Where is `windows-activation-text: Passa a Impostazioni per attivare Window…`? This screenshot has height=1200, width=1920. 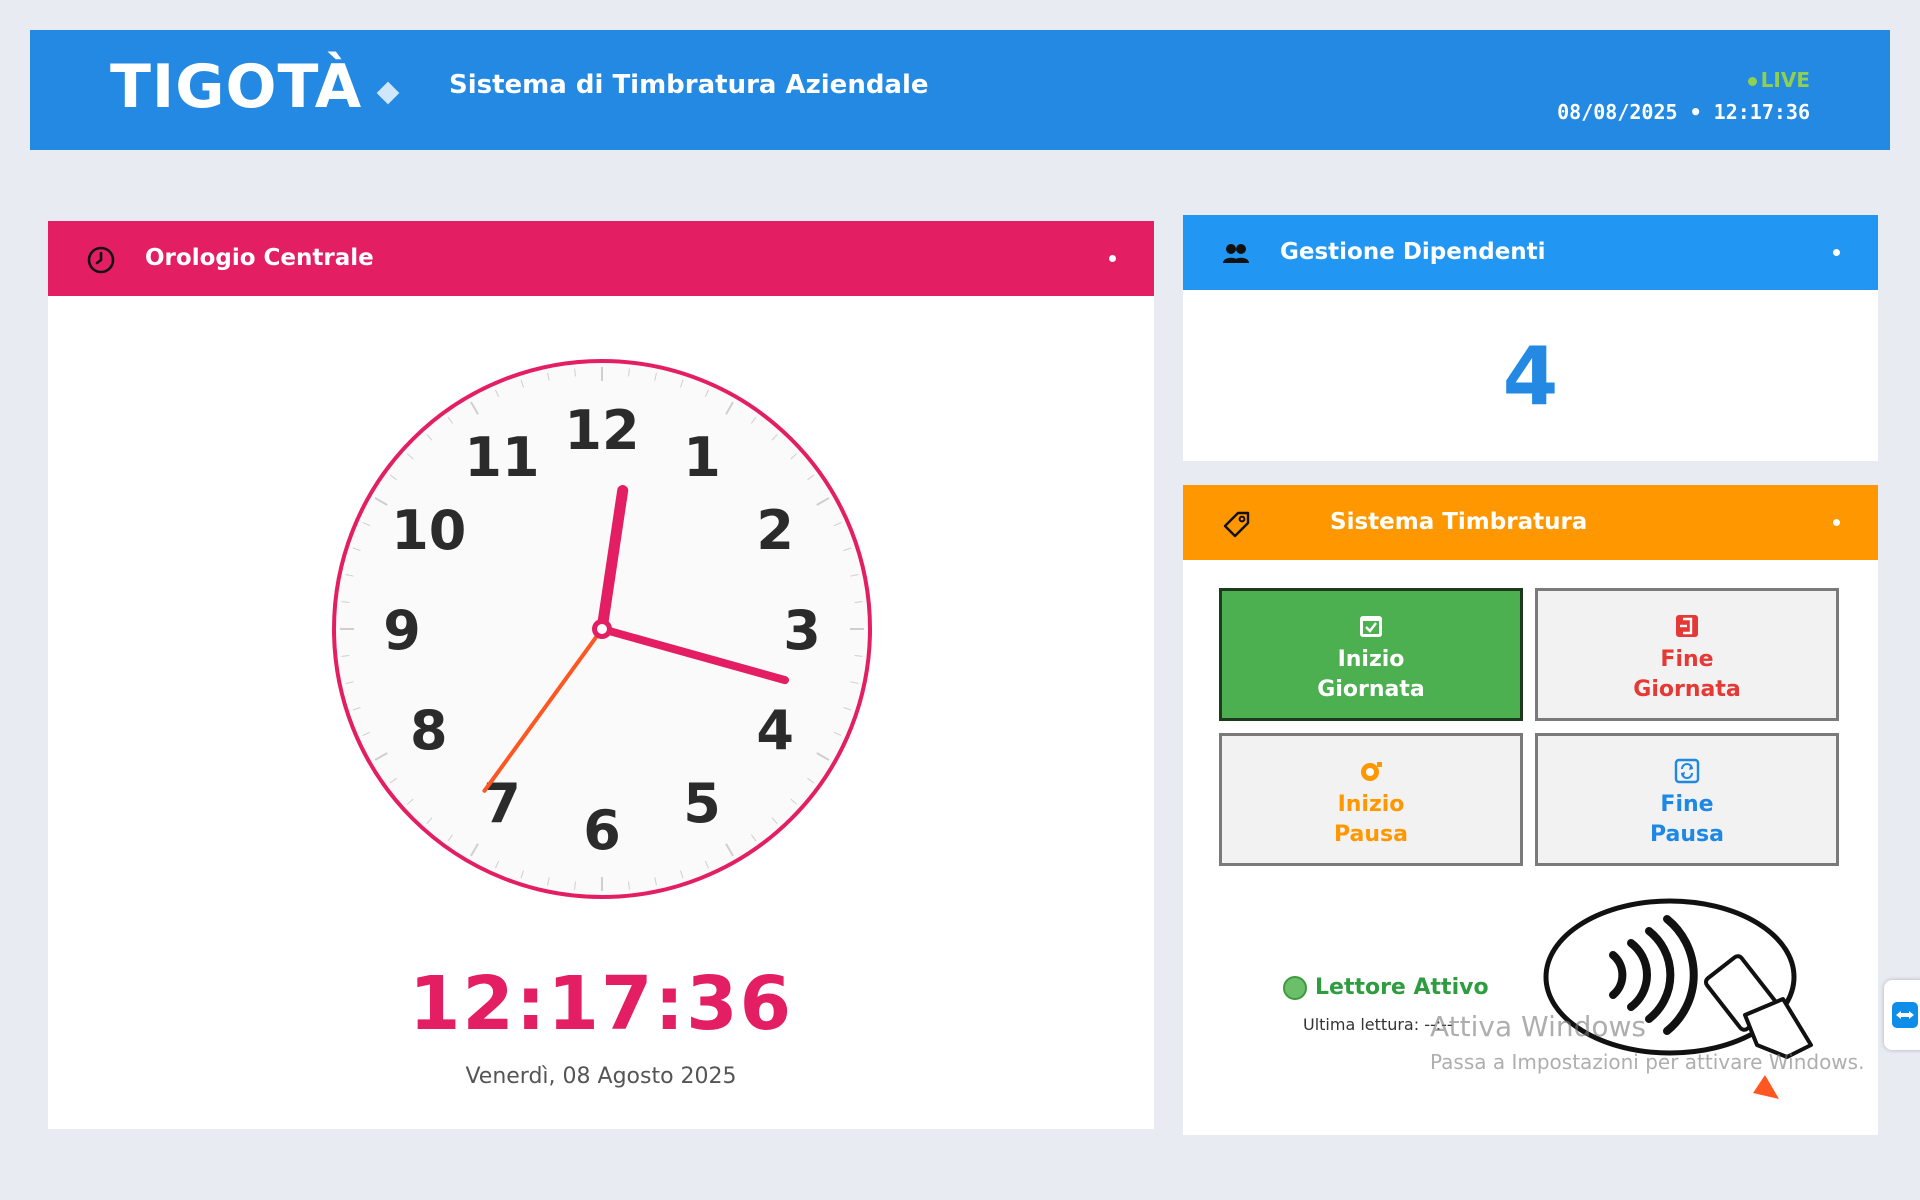
windows-activation-text: Passa a Impostazioni per attivare Window… is located at coordinates (1647, 1062).